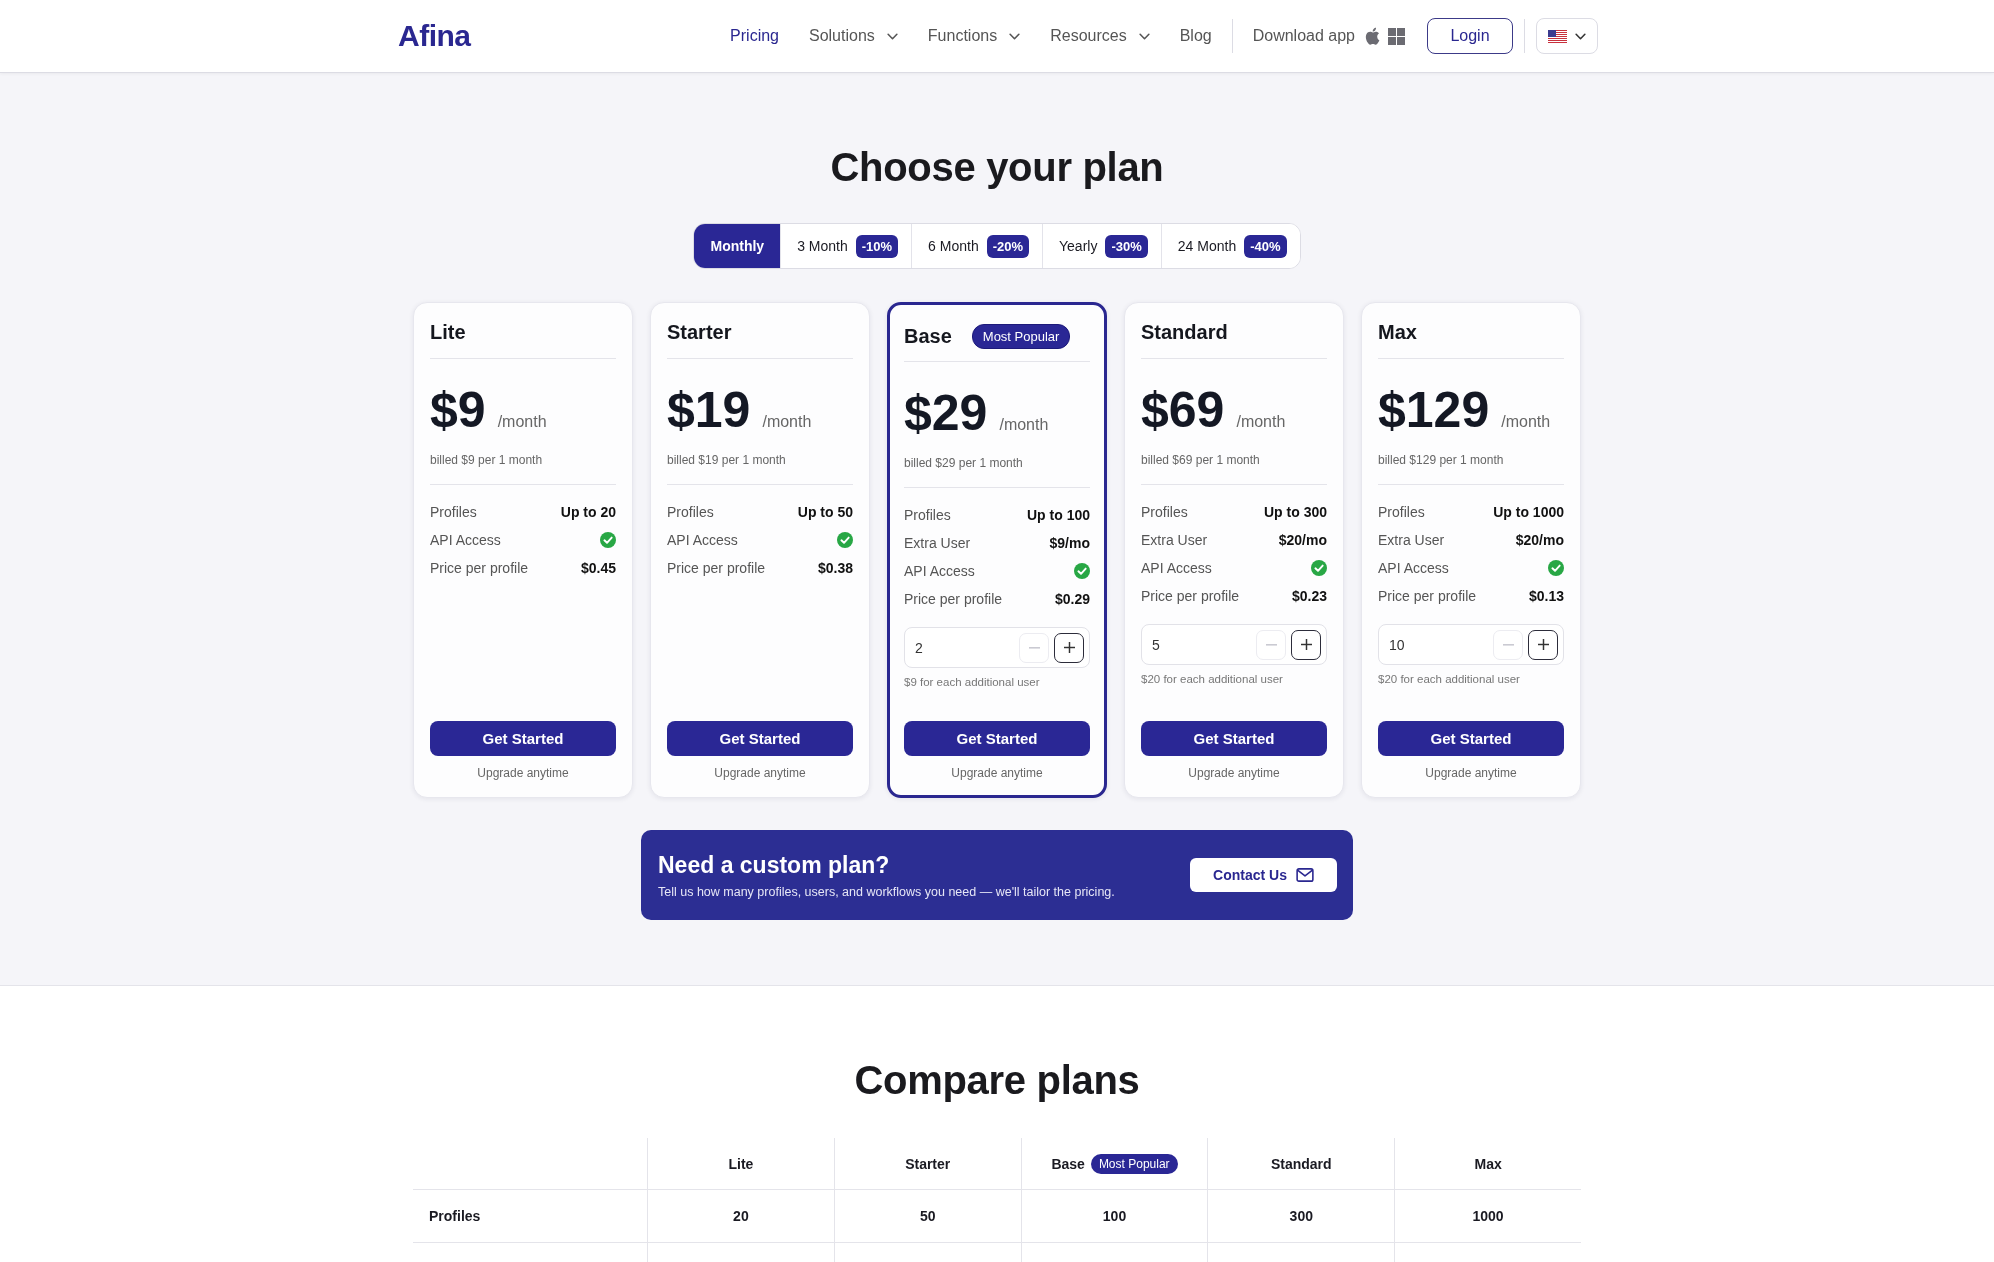 Image resolution: width=1994 pixels, height=1262 pixels. What do you see at coordinates (458, 410) in the screenshot?
I see `plan-price: $9` at bounding box center [458, 410].